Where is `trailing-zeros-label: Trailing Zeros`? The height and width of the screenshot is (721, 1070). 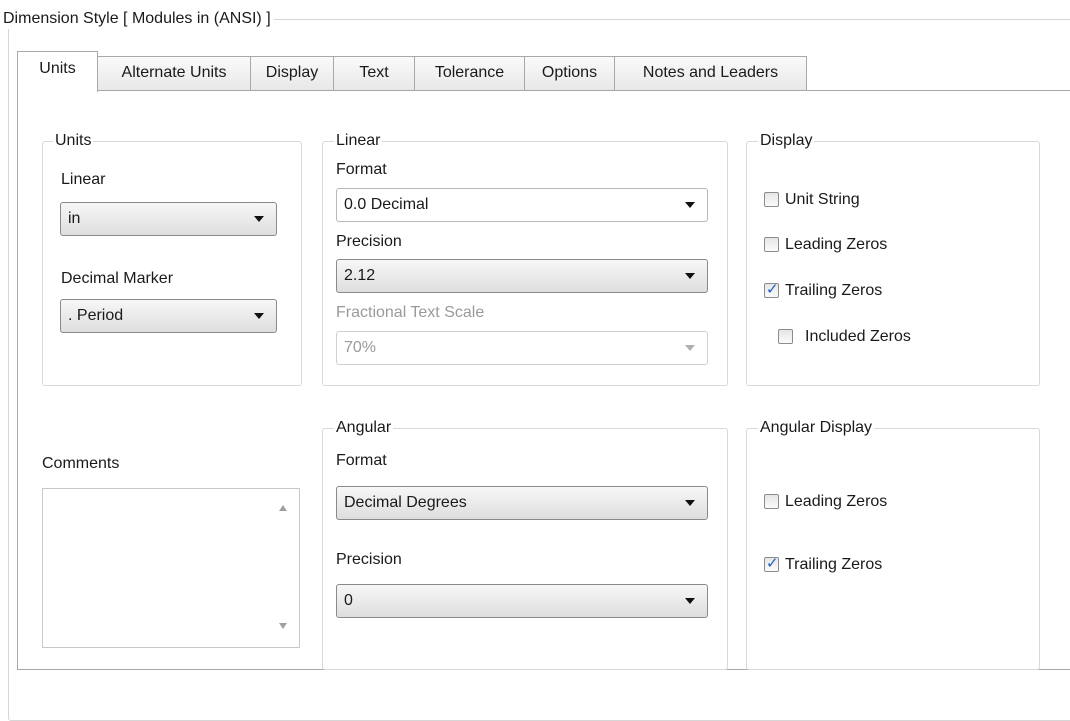 trailing-zeros-label: Trailing Zeros is located at coordinates (834, 290).